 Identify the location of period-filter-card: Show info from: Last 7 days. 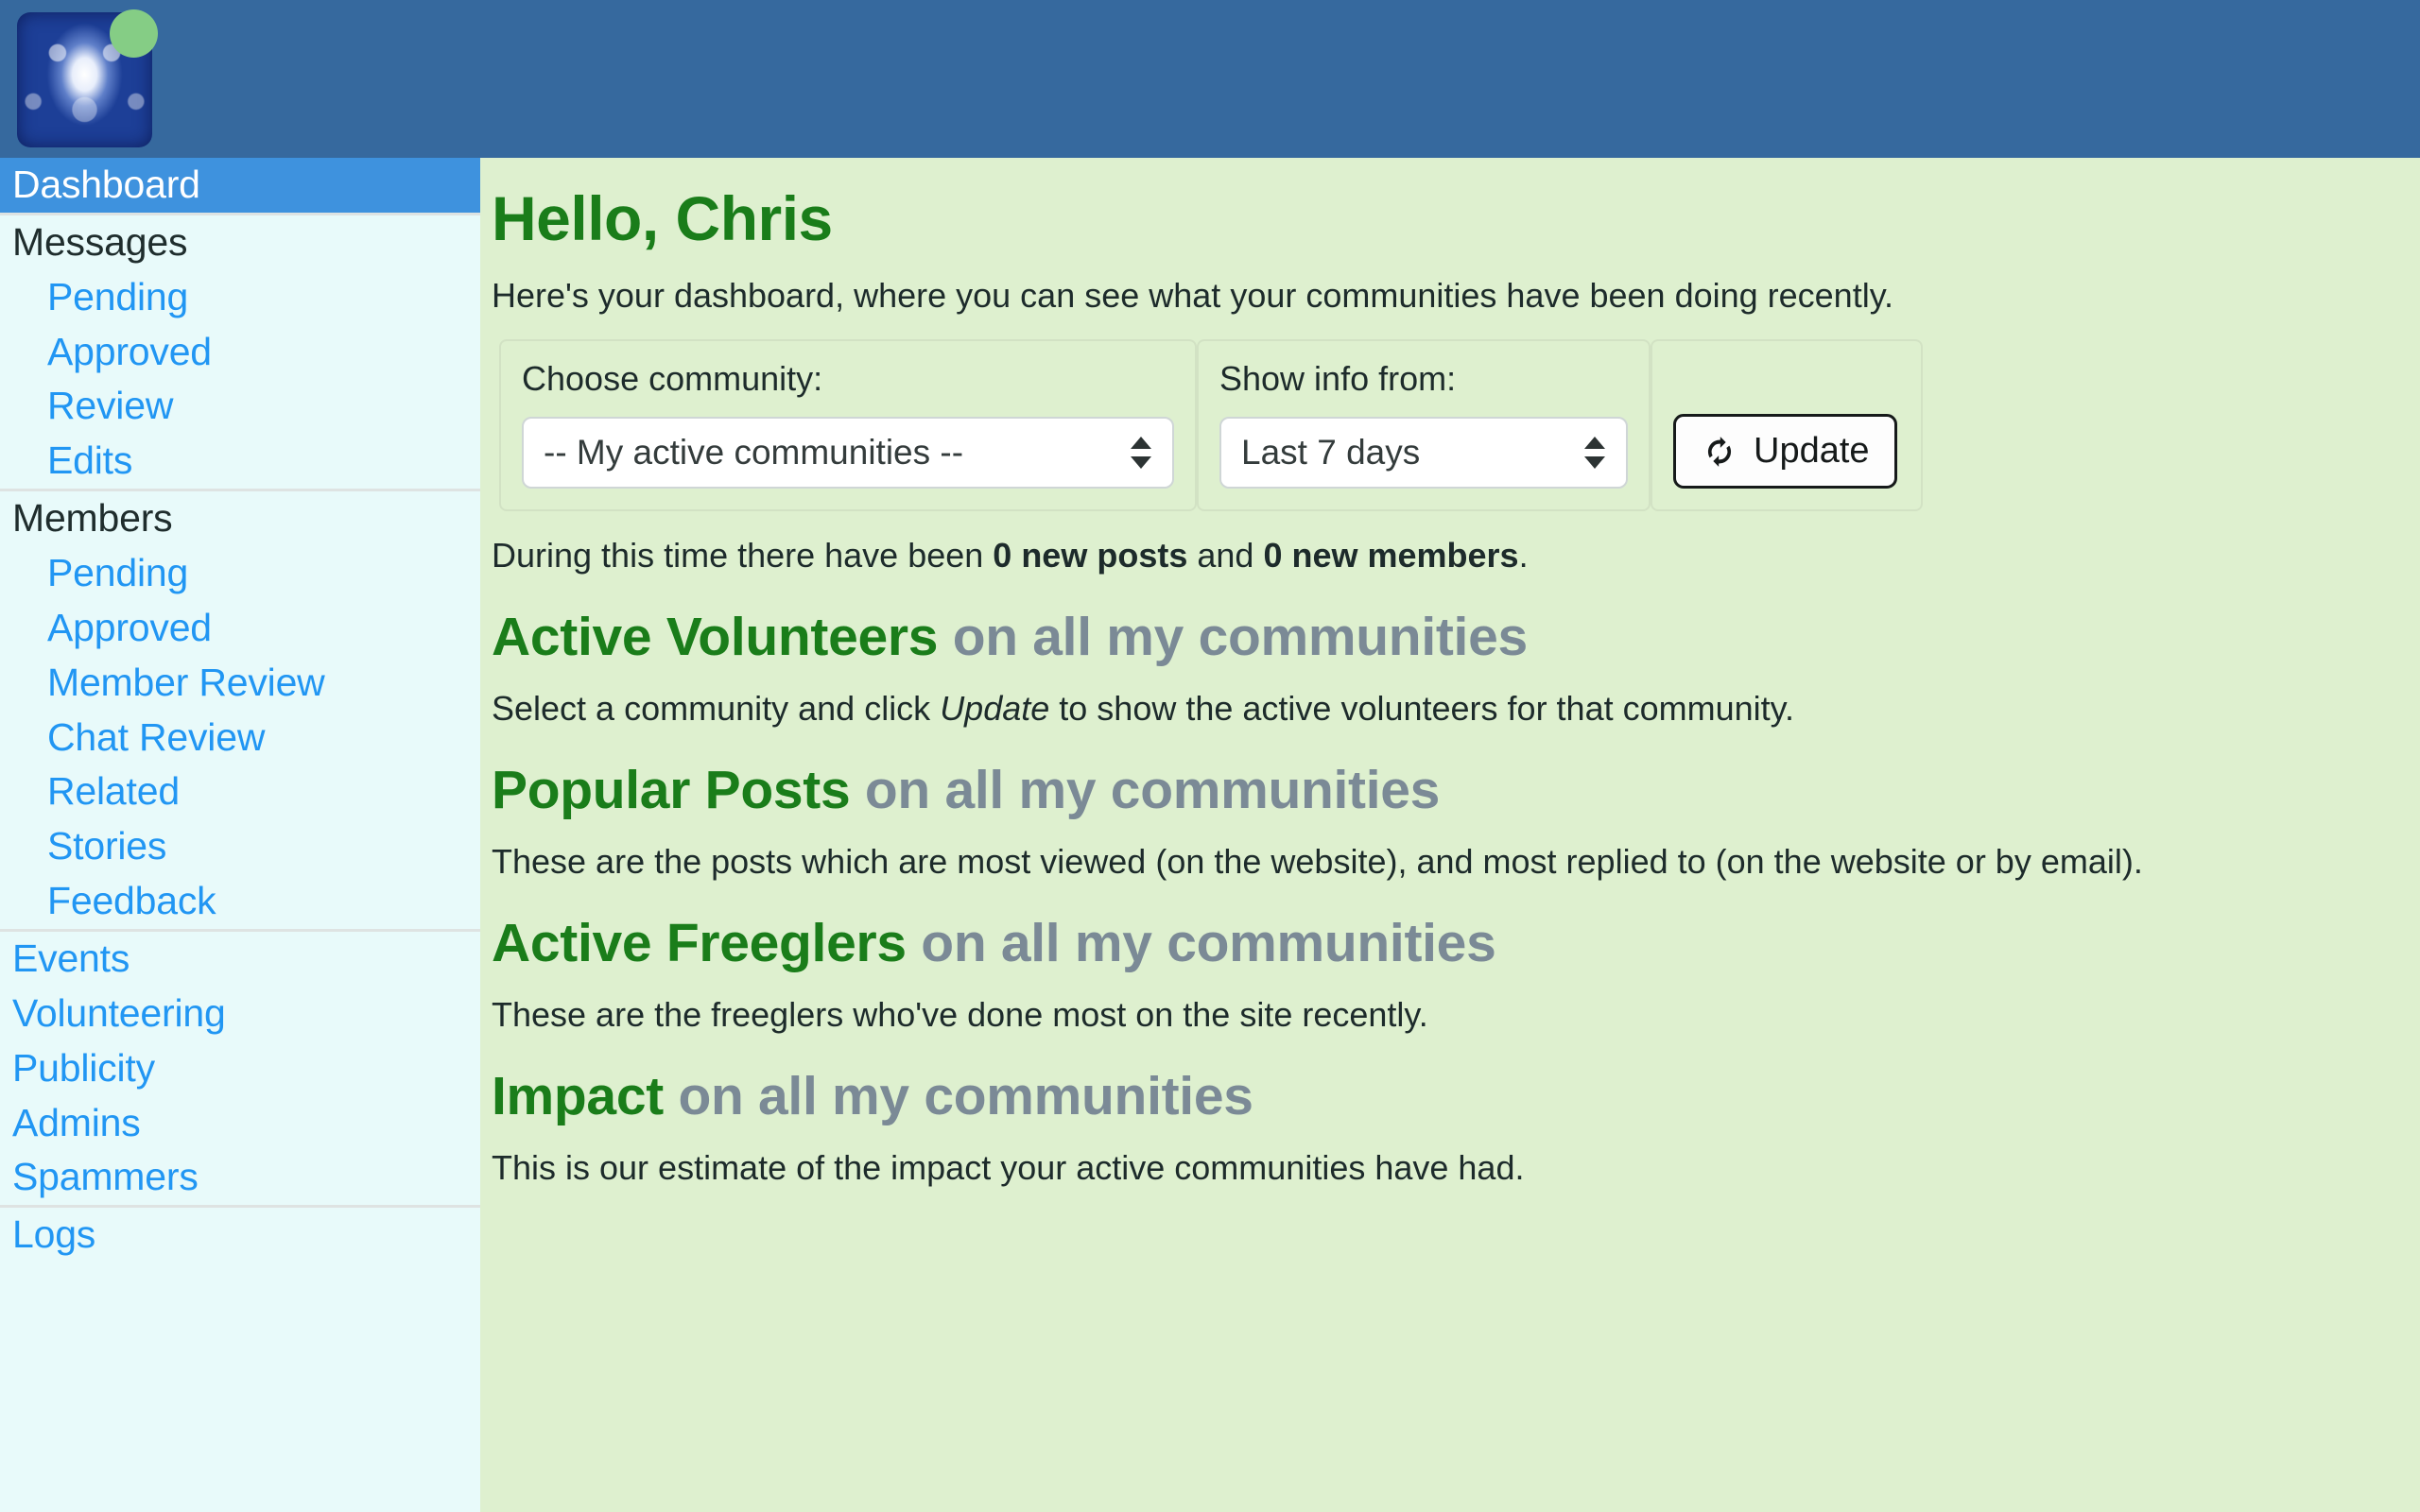
(1424, 425).